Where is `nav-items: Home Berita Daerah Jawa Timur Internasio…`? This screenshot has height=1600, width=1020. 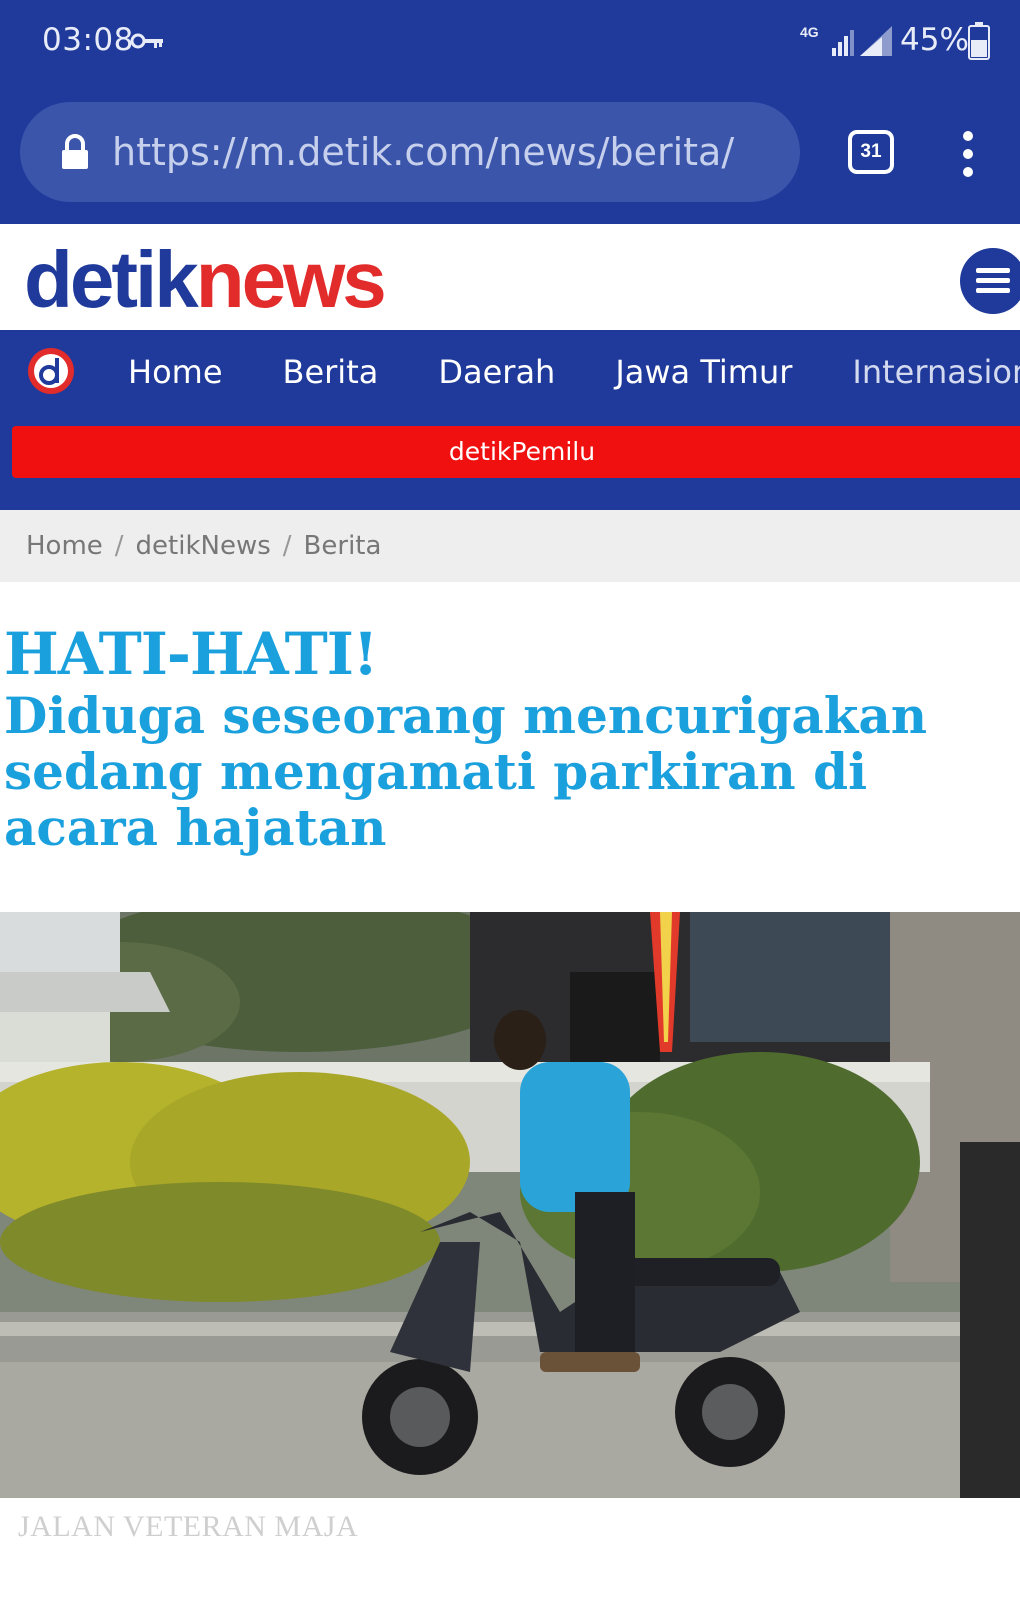 nav-items: Home Berita Daerah Jawa Timur Internasio… is located at coordinates (574, 372).